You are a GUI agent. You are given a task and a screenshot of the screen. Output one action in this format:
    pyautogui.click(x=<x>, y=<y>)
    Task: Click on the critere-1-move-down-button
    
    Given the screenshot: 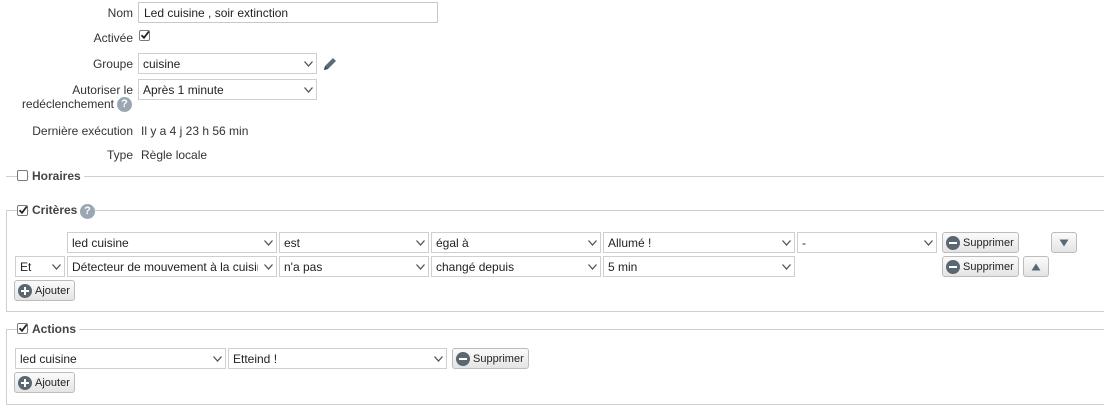 What is the action you would take?
    pyautogui.click(x=1064, y=242)
    